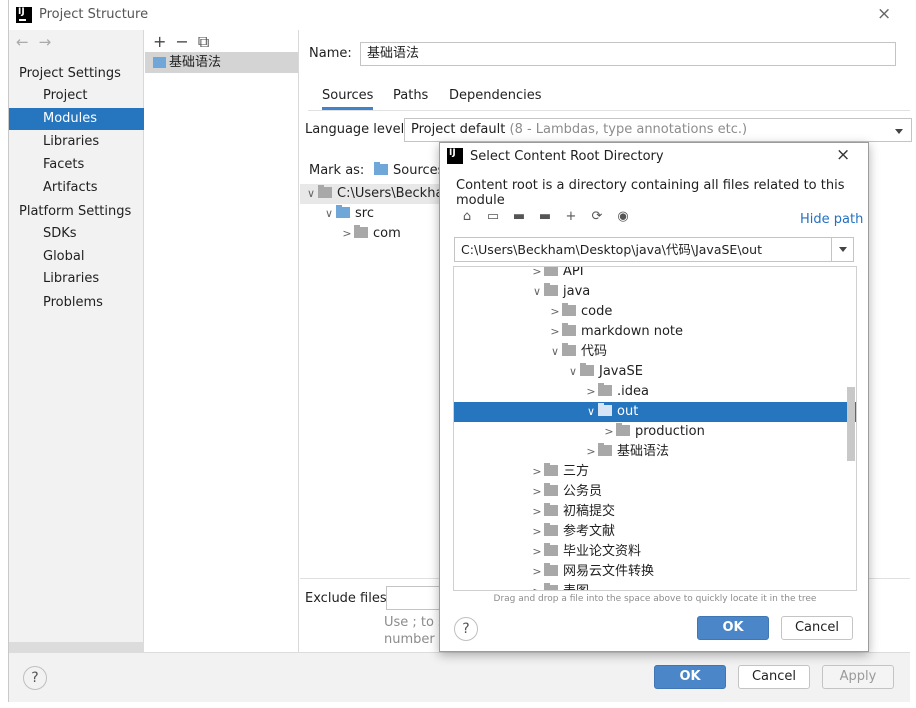  Describe the element at coordinates (378, 194) in the screenshot. I see `content-root-row: ∨ C:\Users\Beckham` at that location.